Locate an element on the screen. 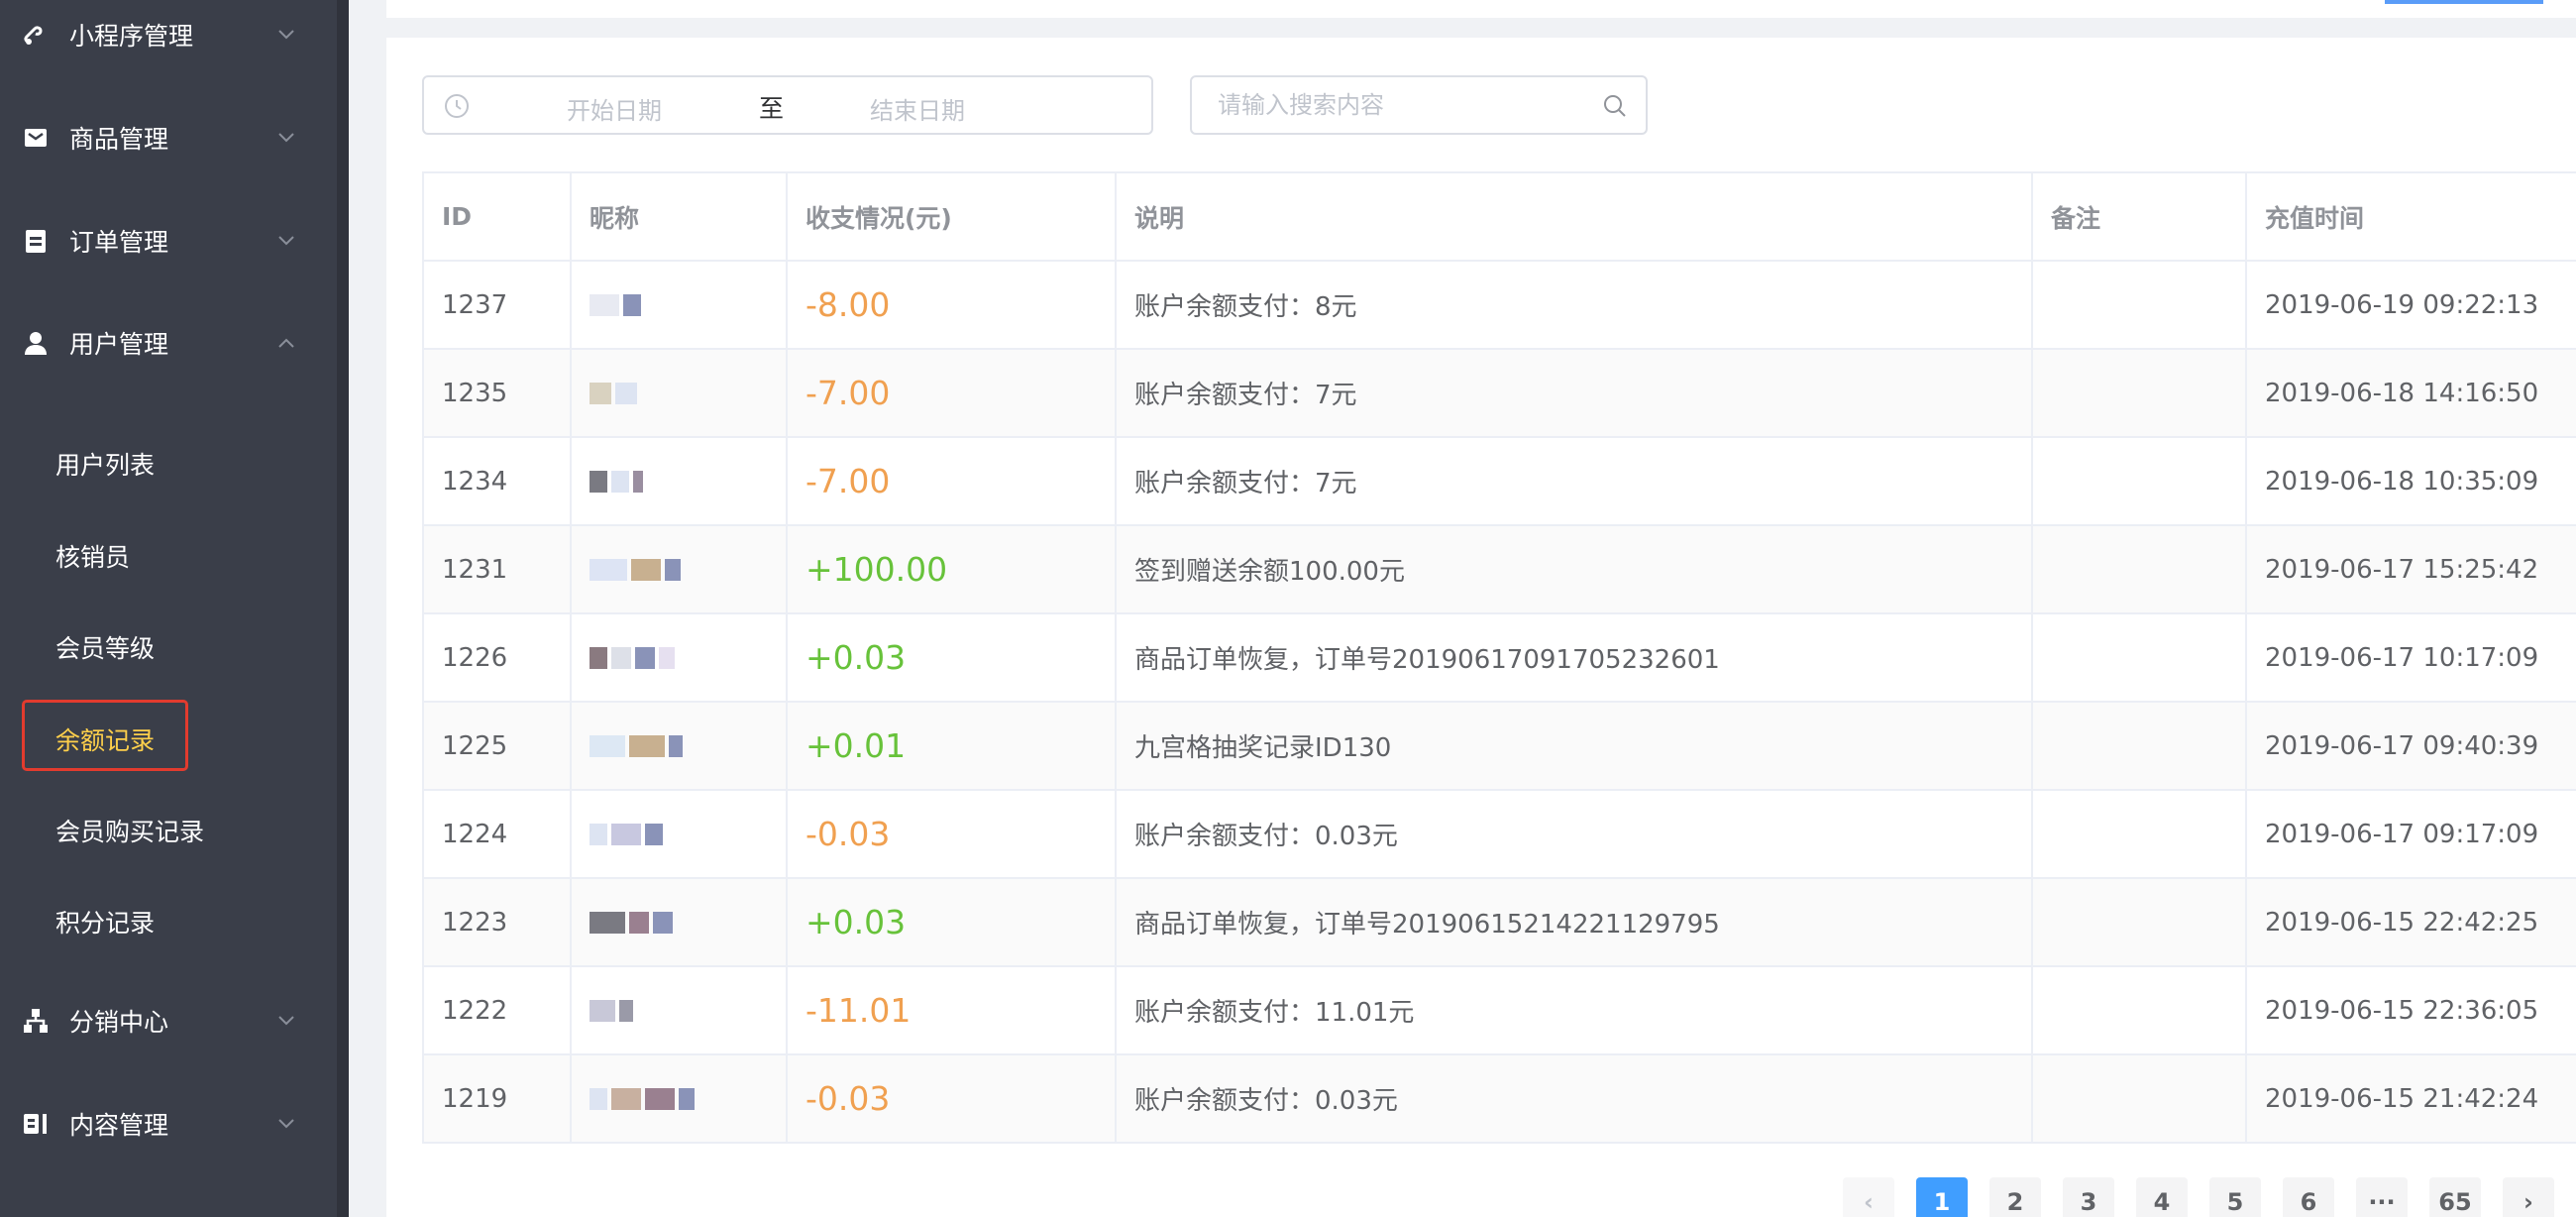 Image resolution: width=2576 pixels, height=1217 pixels. cell-time: 2019-06-15 22:36:05 is located at coordinates (2411, 1010).